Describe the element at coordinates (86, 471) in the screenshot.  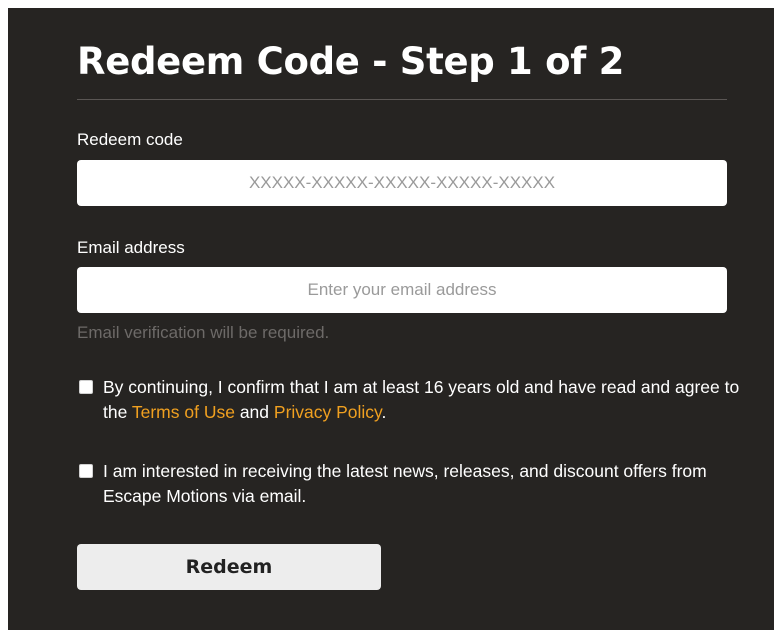
I see `newsletter-checkbox` at that location.